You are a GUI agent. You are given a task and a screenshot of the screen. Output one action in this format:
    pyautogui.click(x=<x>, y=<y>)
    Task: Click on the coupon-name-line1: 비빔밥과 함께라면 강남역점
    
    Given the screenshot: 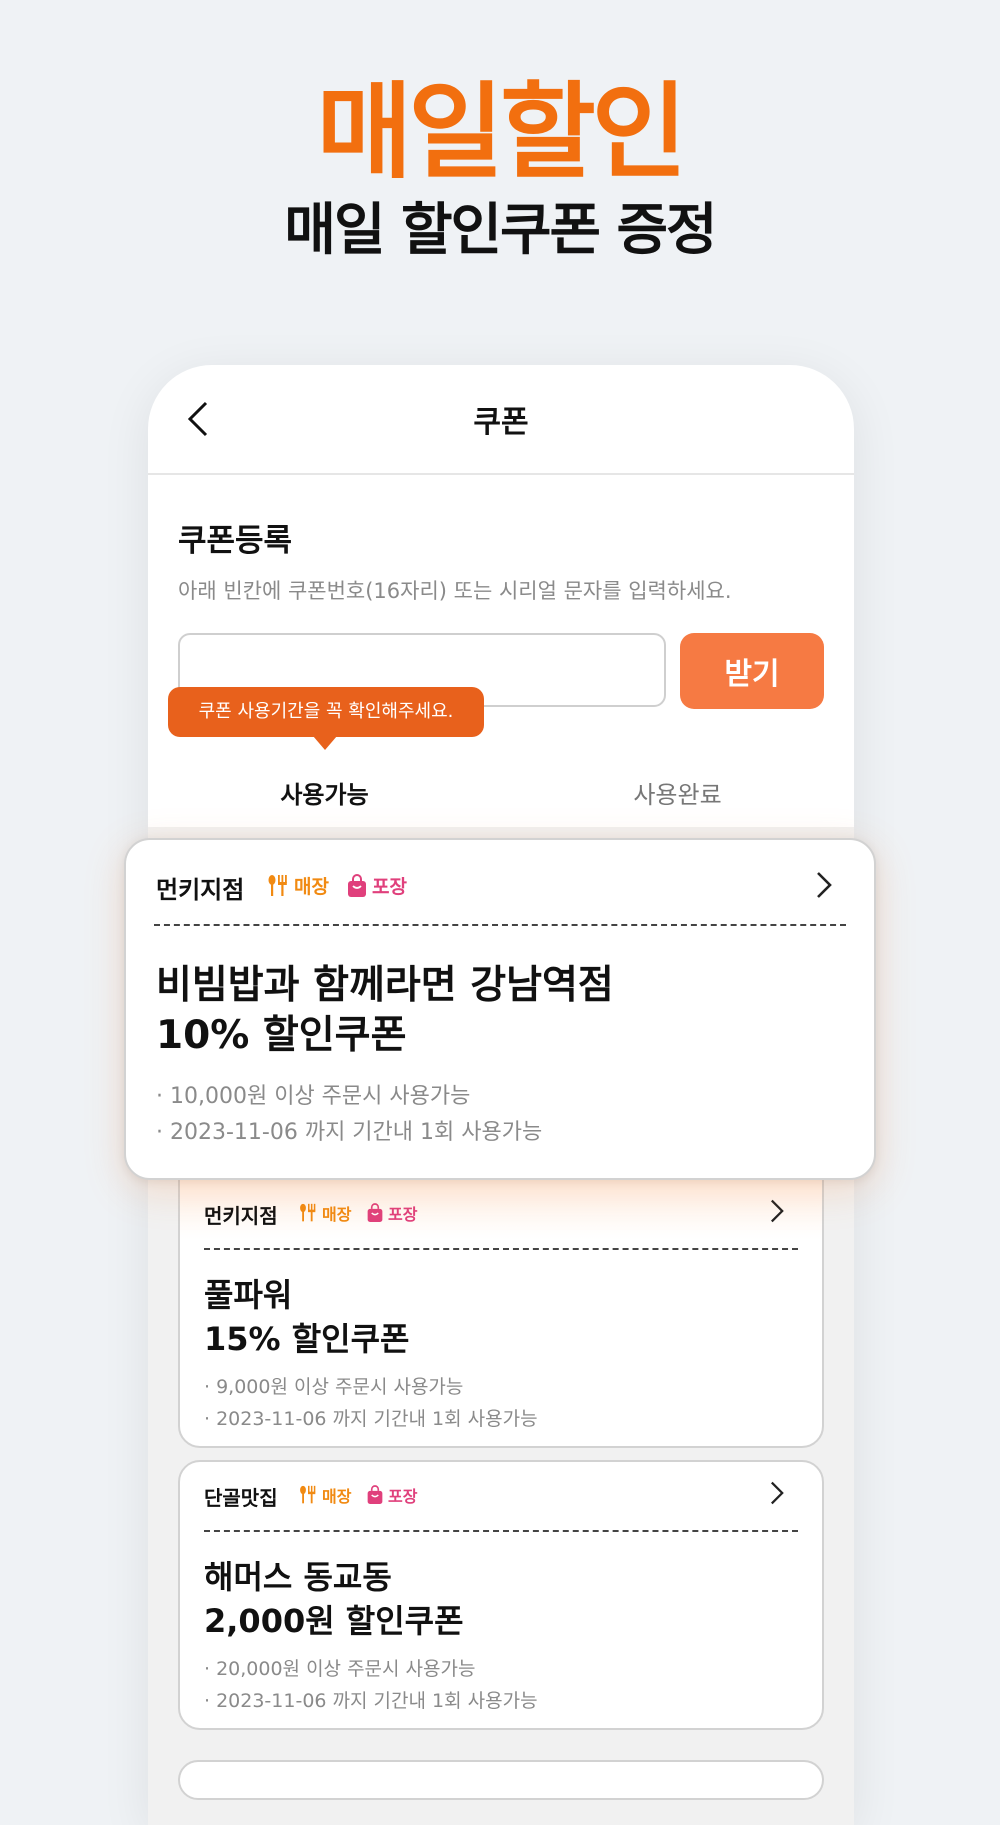 What is the action you would take?
    pyautogui.click(x=385, y=985)
    